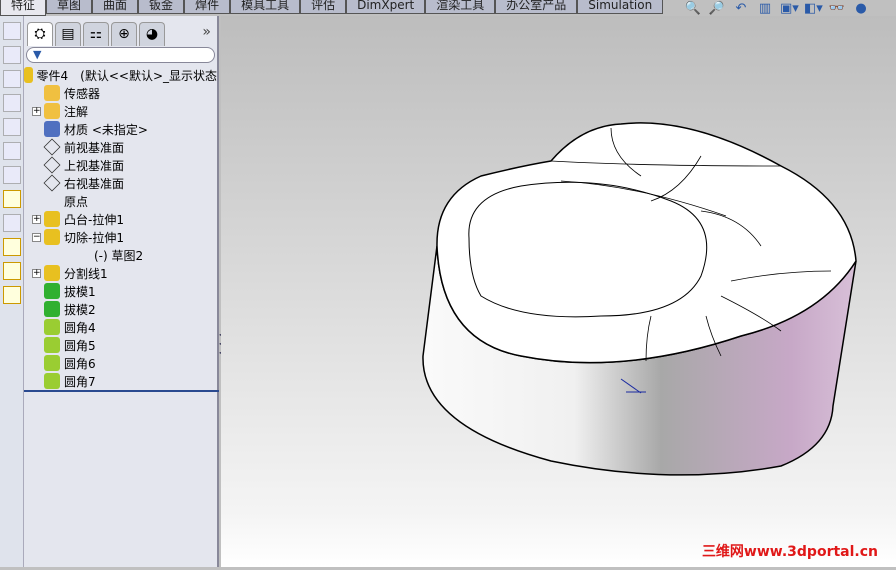 Image resolution: width=896 pixels, height=570 pixels. Describe the element at coordinates (120, 363) in the screenshot. I see `tree-item: 圆角6` at that location.